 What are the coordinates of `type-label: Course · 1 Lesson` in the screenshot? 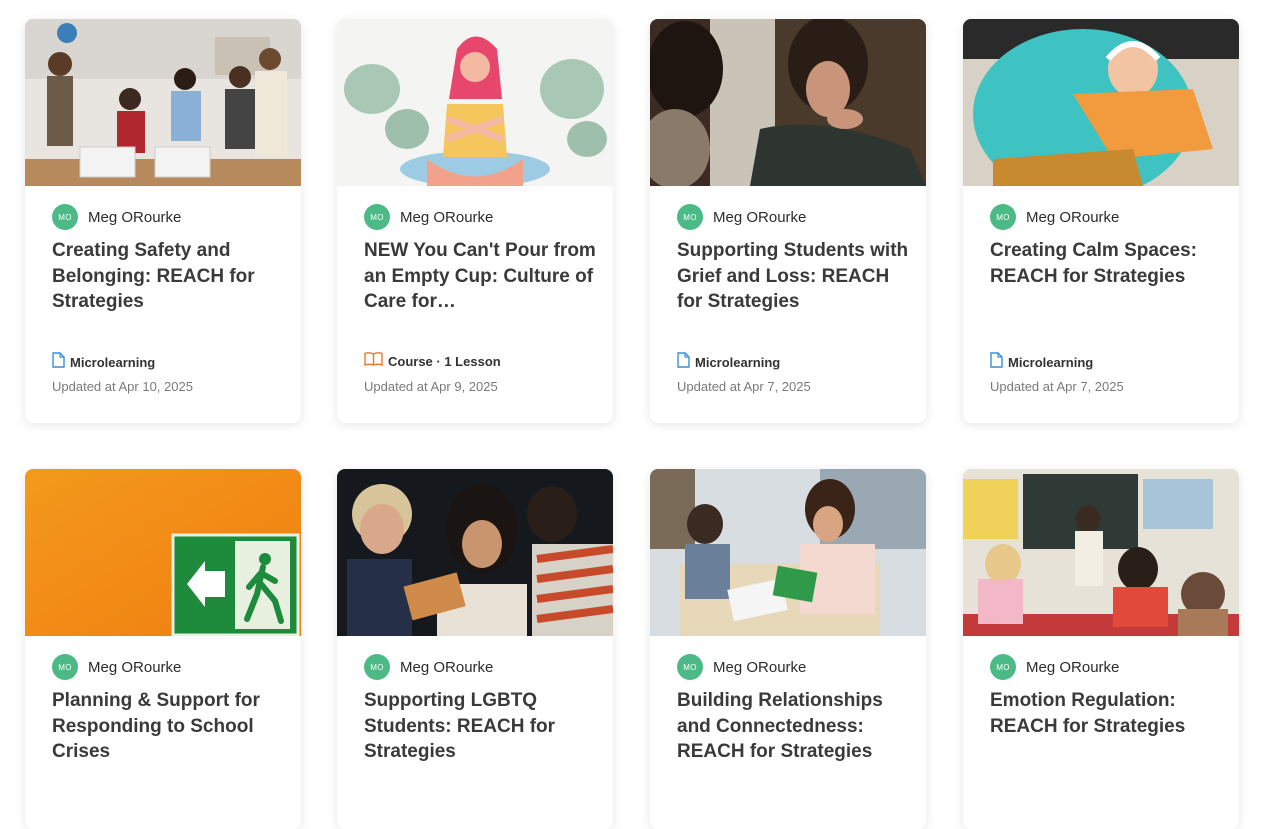 It's located at (444, 361).